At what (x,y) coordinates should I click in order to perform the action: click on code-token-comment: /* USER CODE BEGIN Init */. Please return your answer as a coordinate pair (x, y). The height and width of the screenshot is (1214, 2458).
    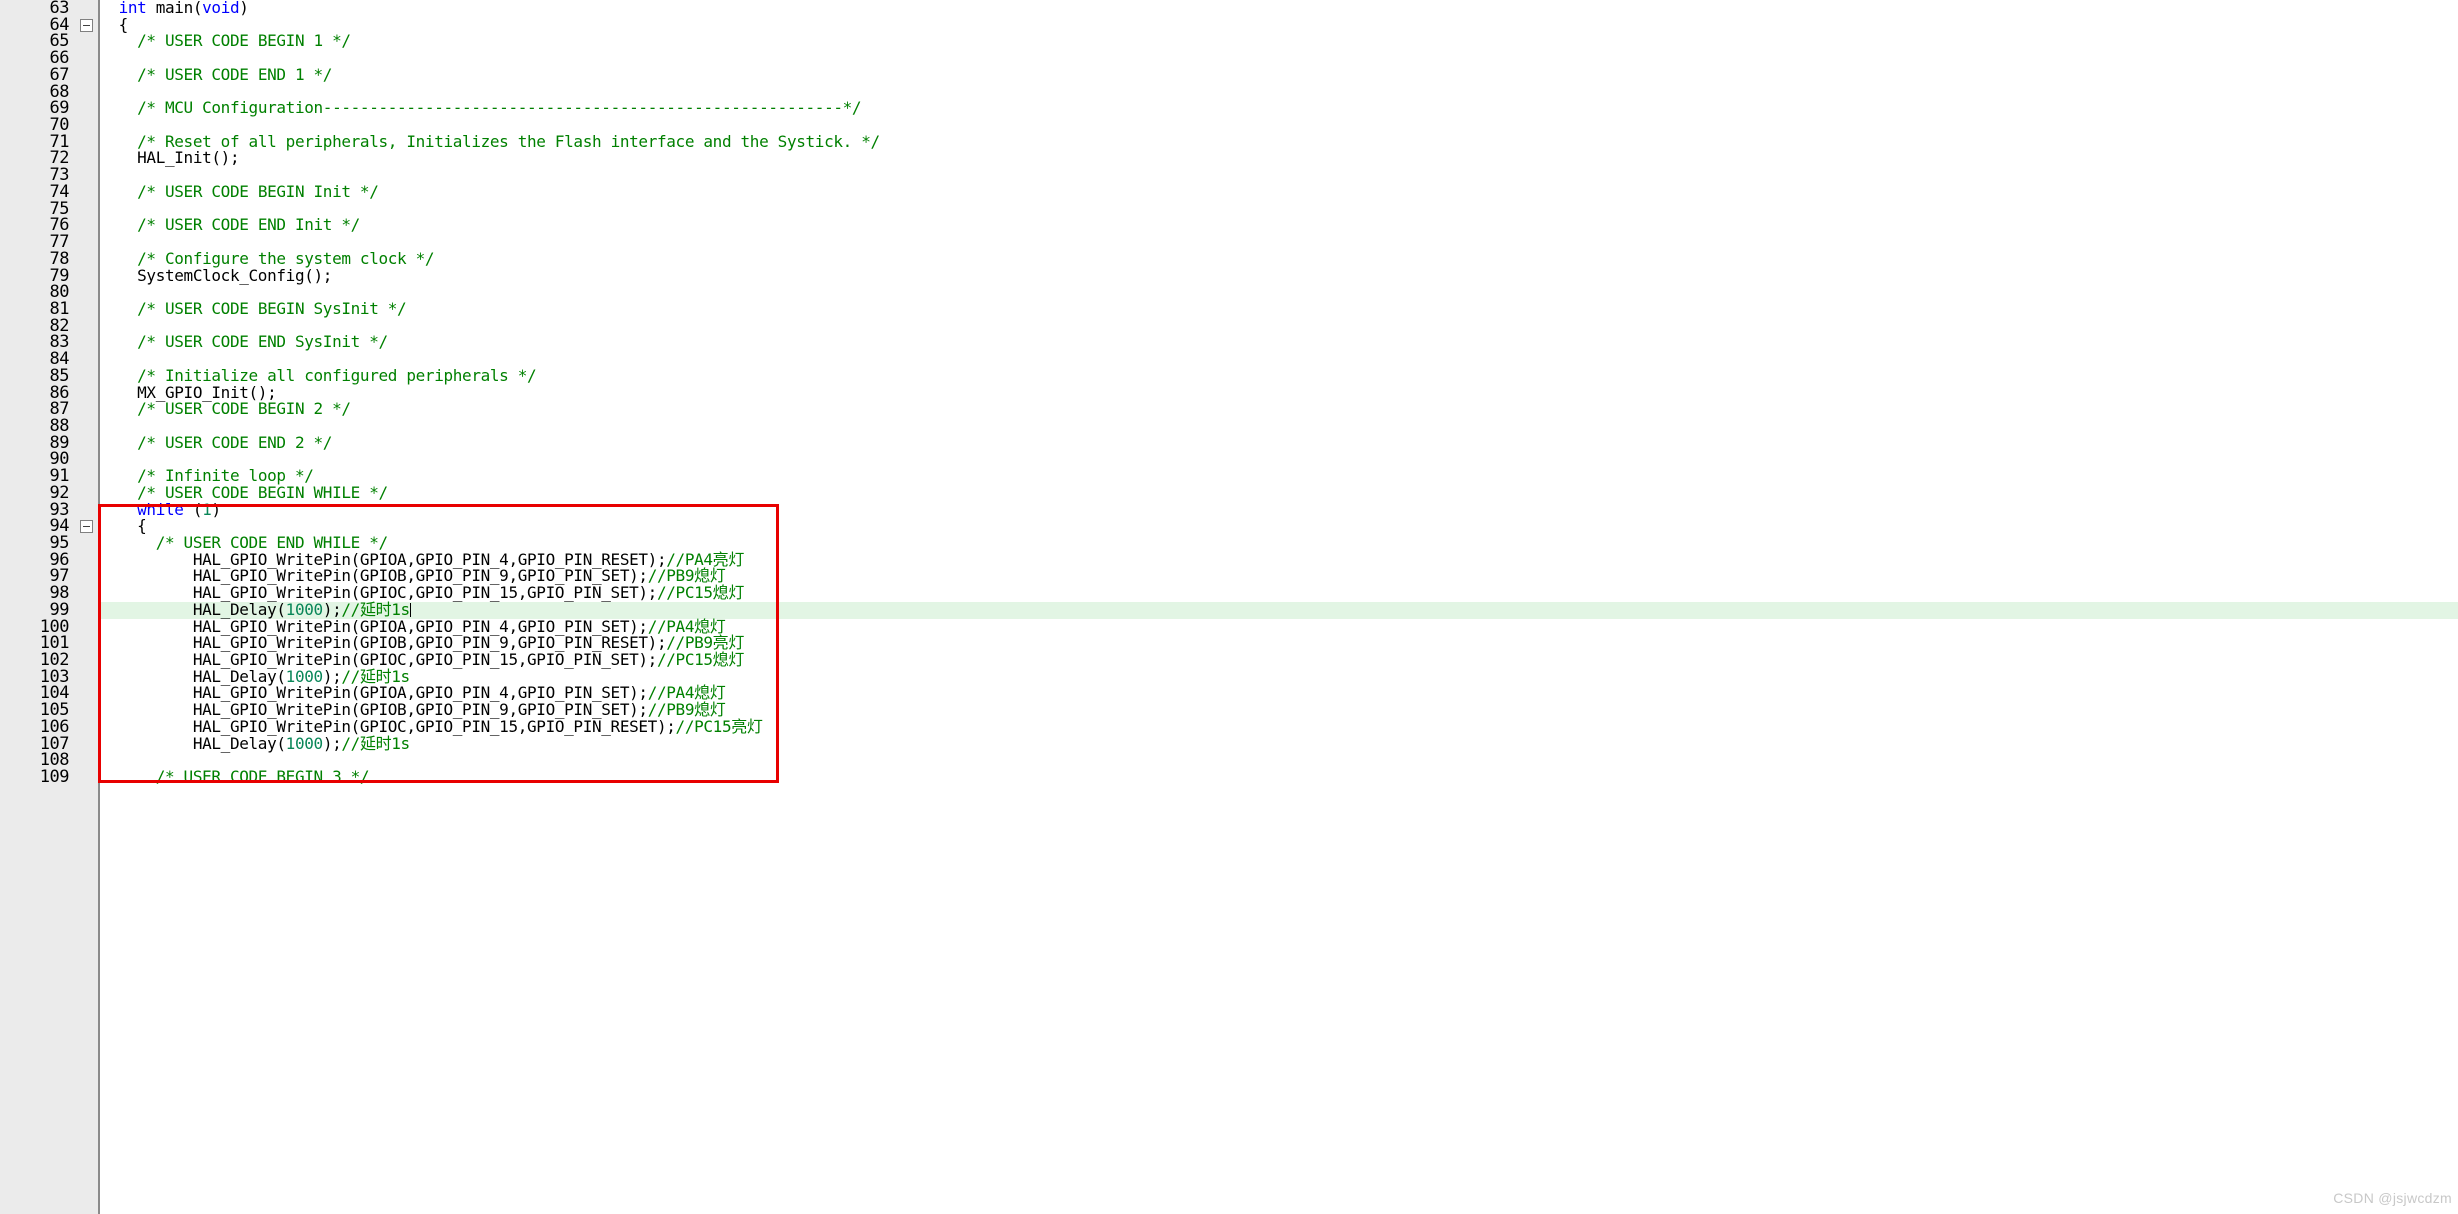
    Looking at the image, I should click on (258, 191).